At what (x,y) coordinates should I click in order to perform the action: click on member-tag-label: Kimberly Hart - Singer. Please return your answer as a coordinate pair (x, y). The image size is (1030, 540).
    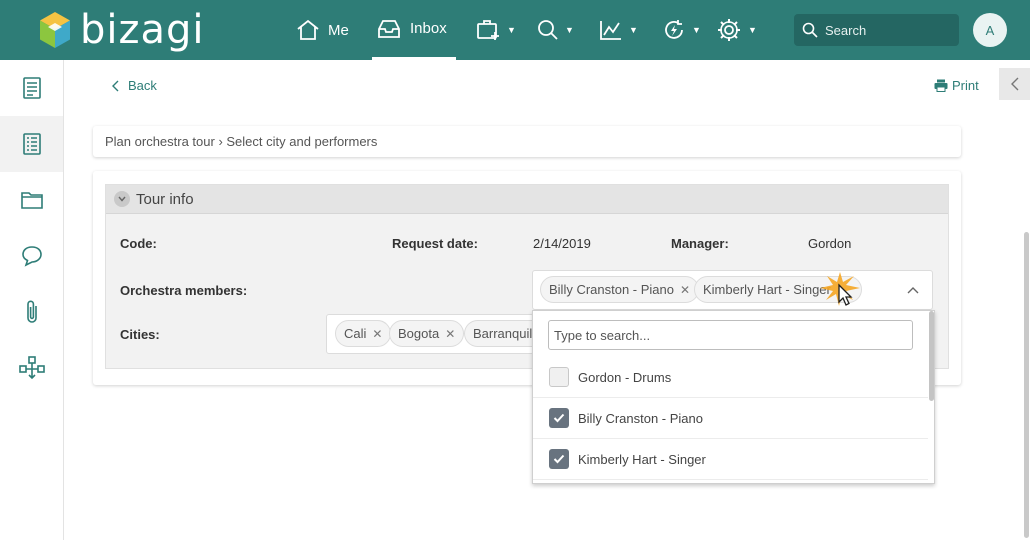
    Looking at the image, I should click on (767, 289).